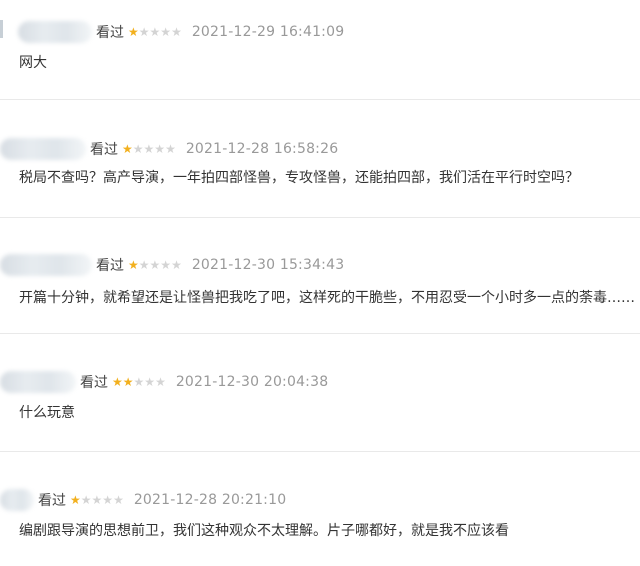 Image resolution: width=640 pixels, height=566 pixels. I want to click on avatar-edge, so click(1, 29).